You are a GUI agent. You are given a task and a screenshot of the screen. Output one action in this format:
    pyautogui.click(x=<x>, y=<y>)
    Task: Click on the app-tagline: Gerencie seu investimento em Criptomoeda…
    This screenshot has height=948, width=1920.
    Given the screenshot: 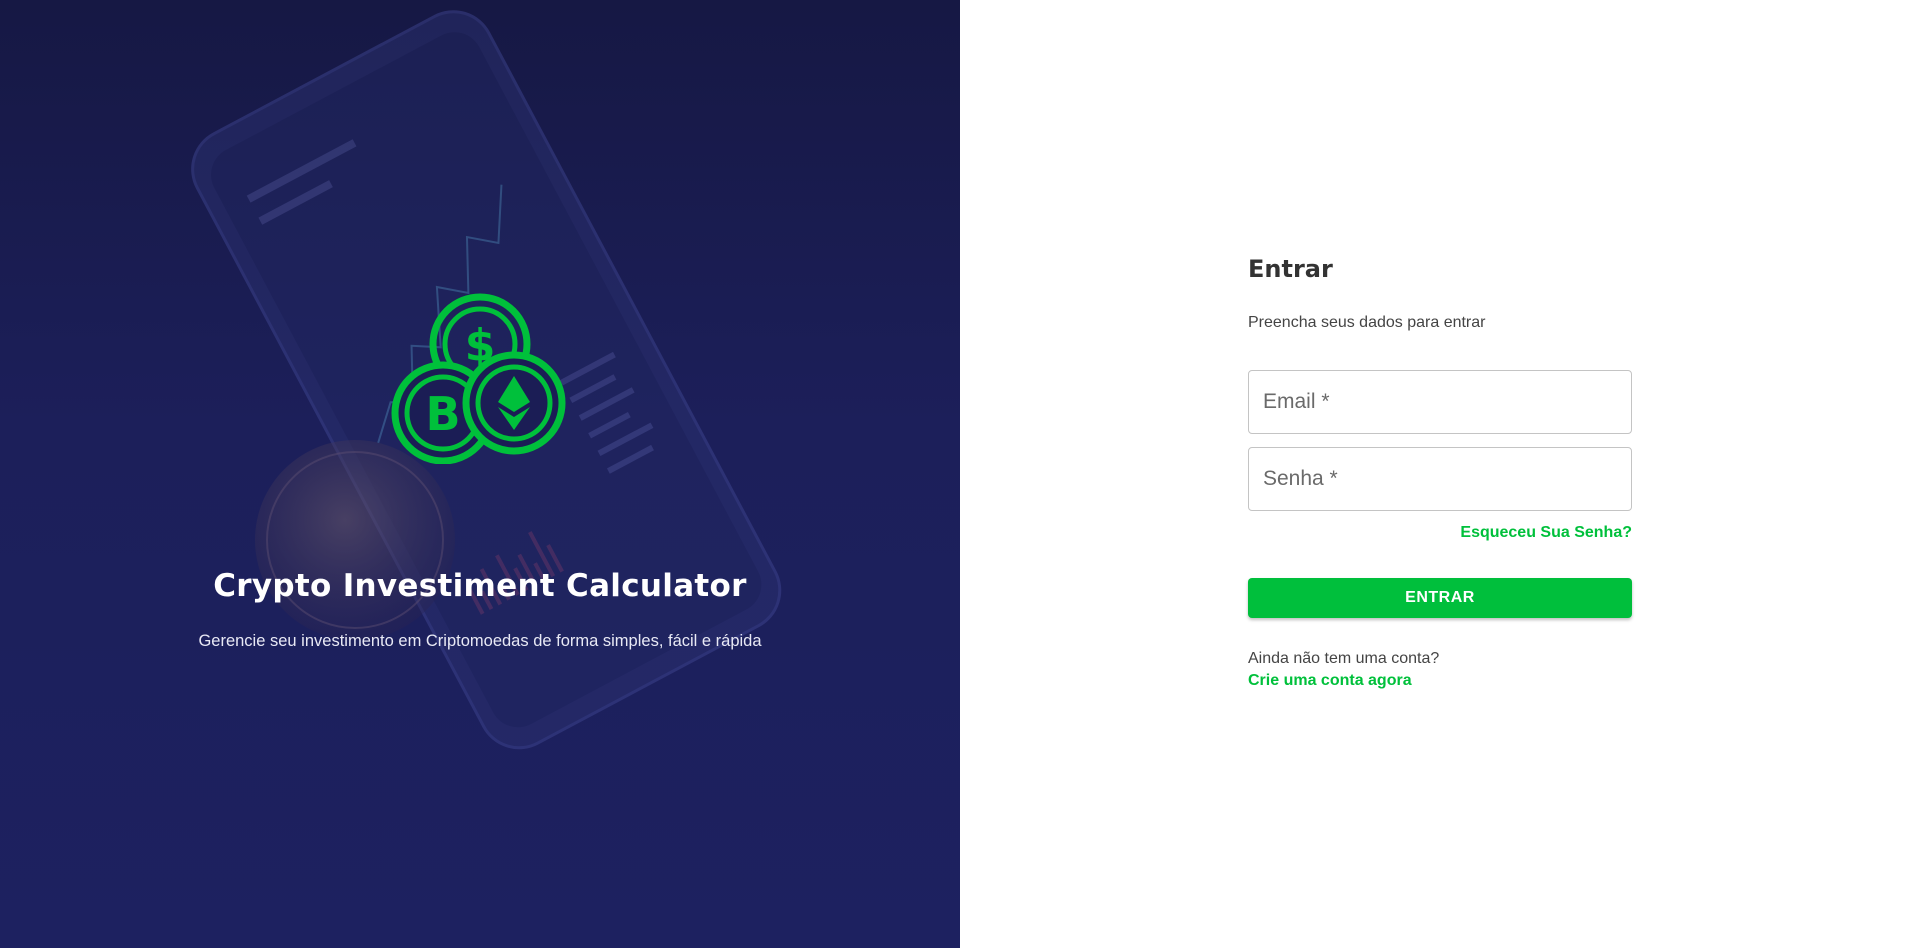 What is the action you would take?
    pyautogui.click(x=480, y=641)
    